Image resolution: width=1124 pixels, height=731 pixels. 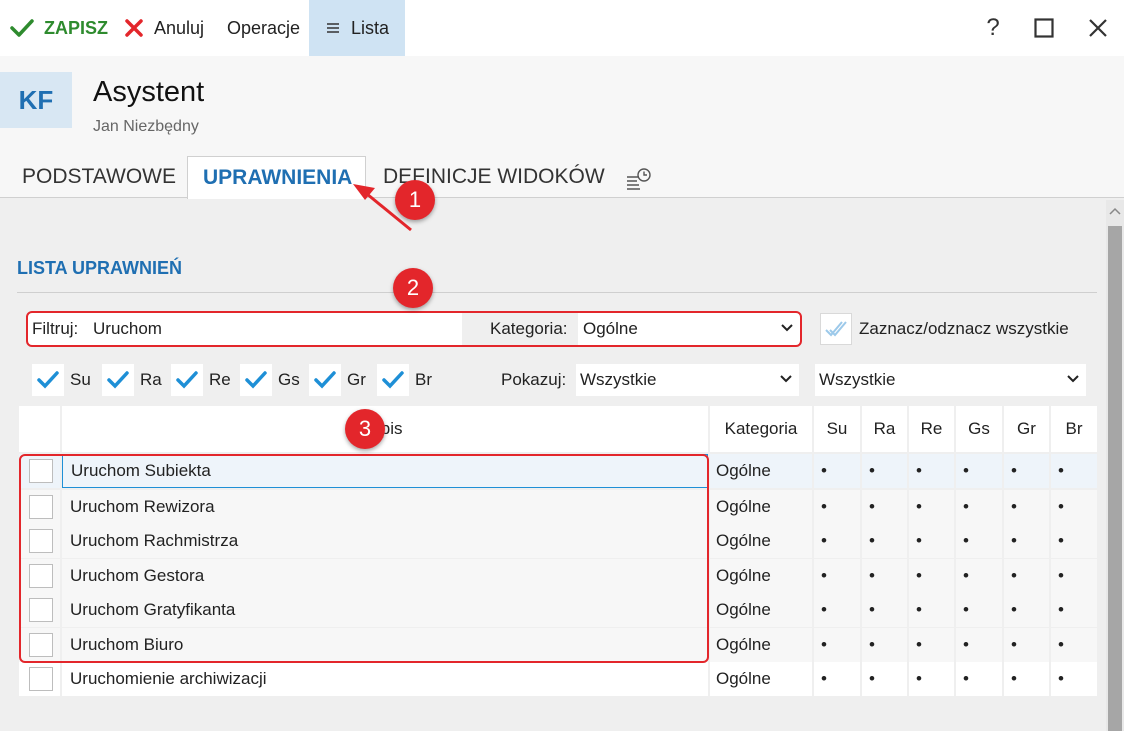 I want to click on show-select: Wszystkie, so click(x=687, y=380).